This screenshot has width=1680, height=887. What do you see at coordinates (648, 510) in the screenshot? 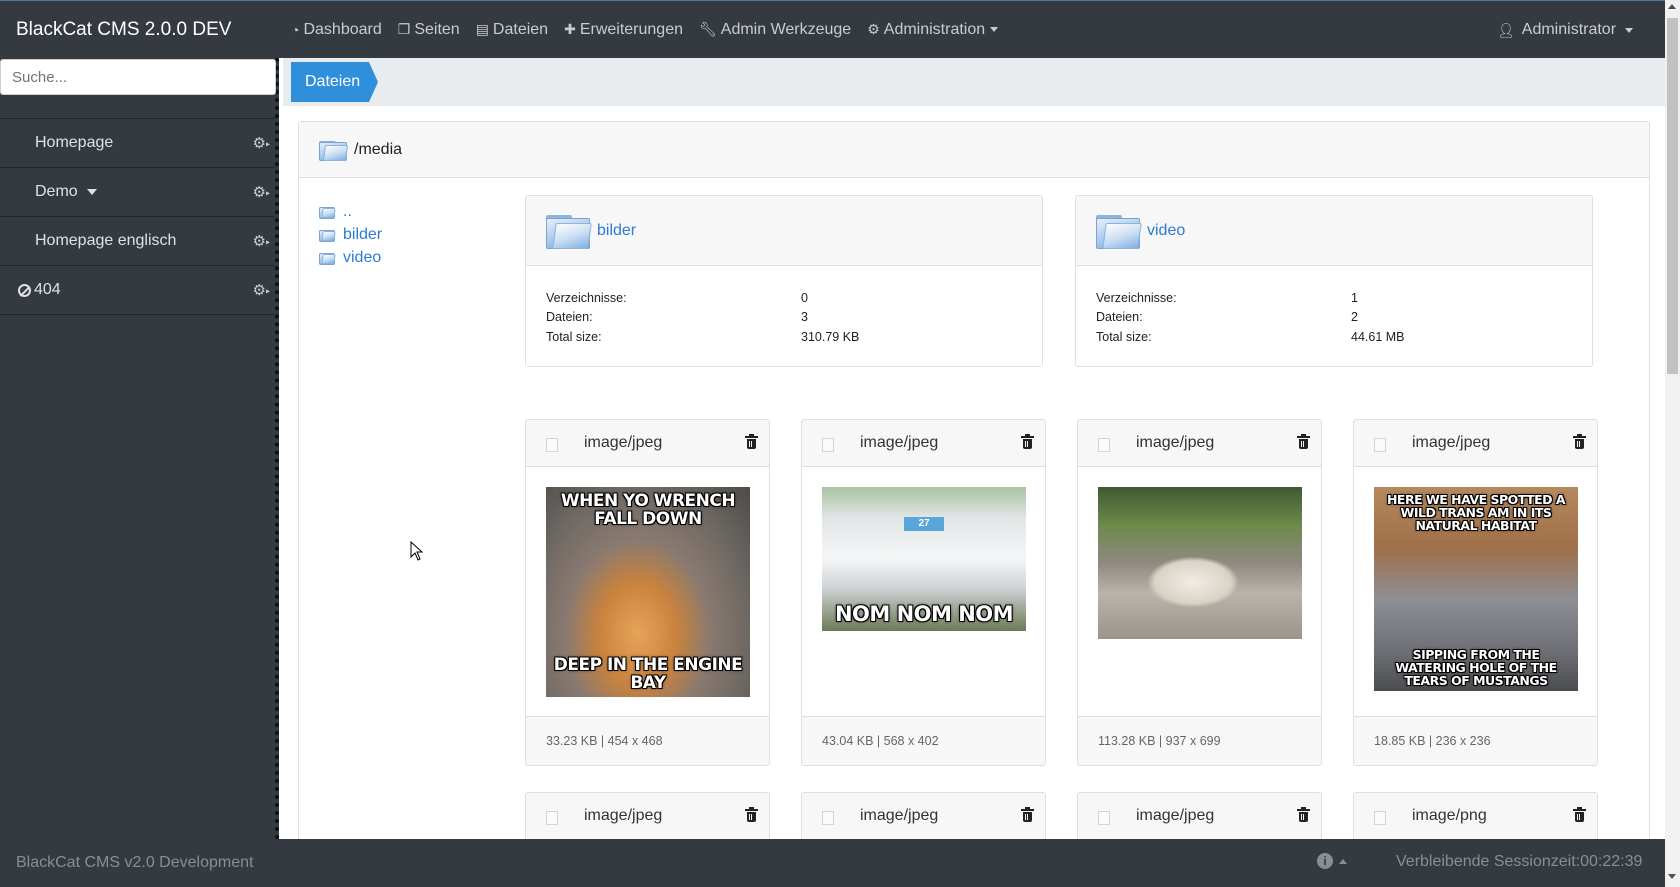
I see `meme-caption-top: WHEN YO WRENCH FALL DOWN` at bounding box center [648, 510].